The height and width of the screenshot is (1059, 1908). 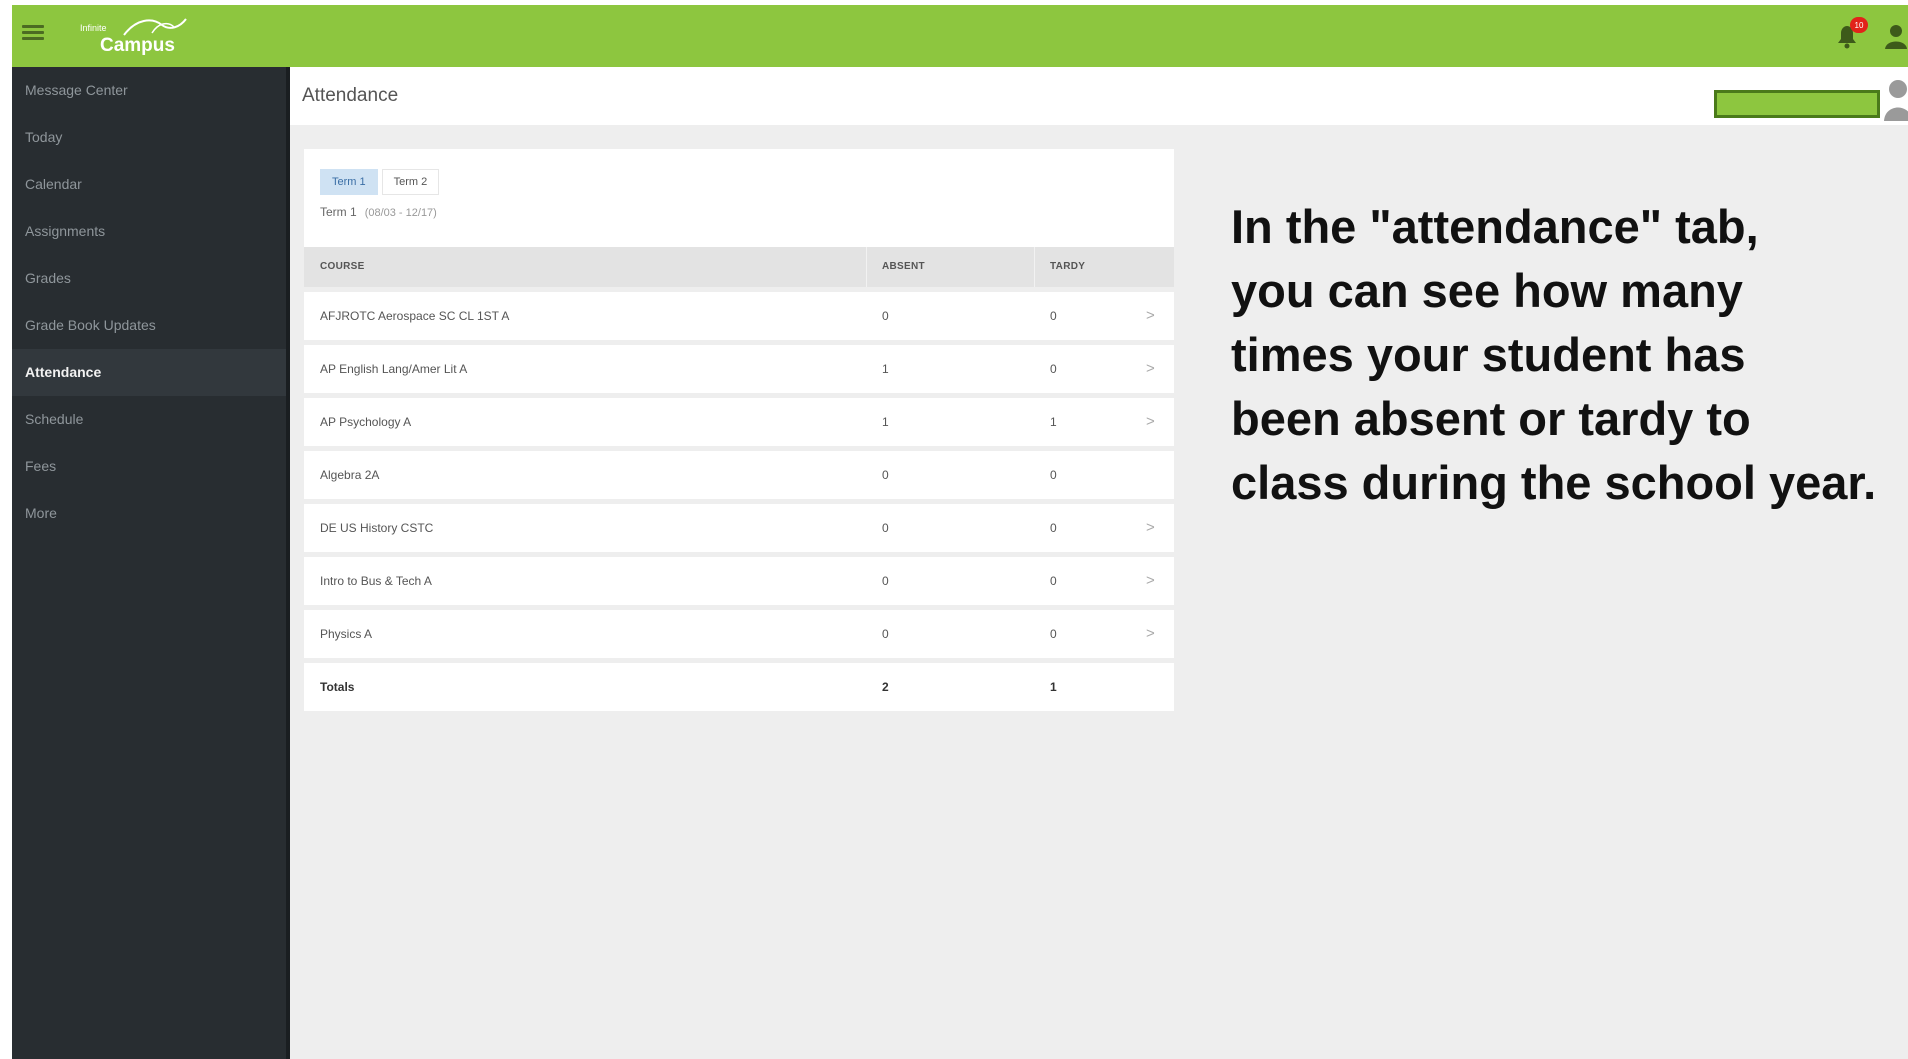 I want to click on page-title: Attendance, so click(x=350, y=95).